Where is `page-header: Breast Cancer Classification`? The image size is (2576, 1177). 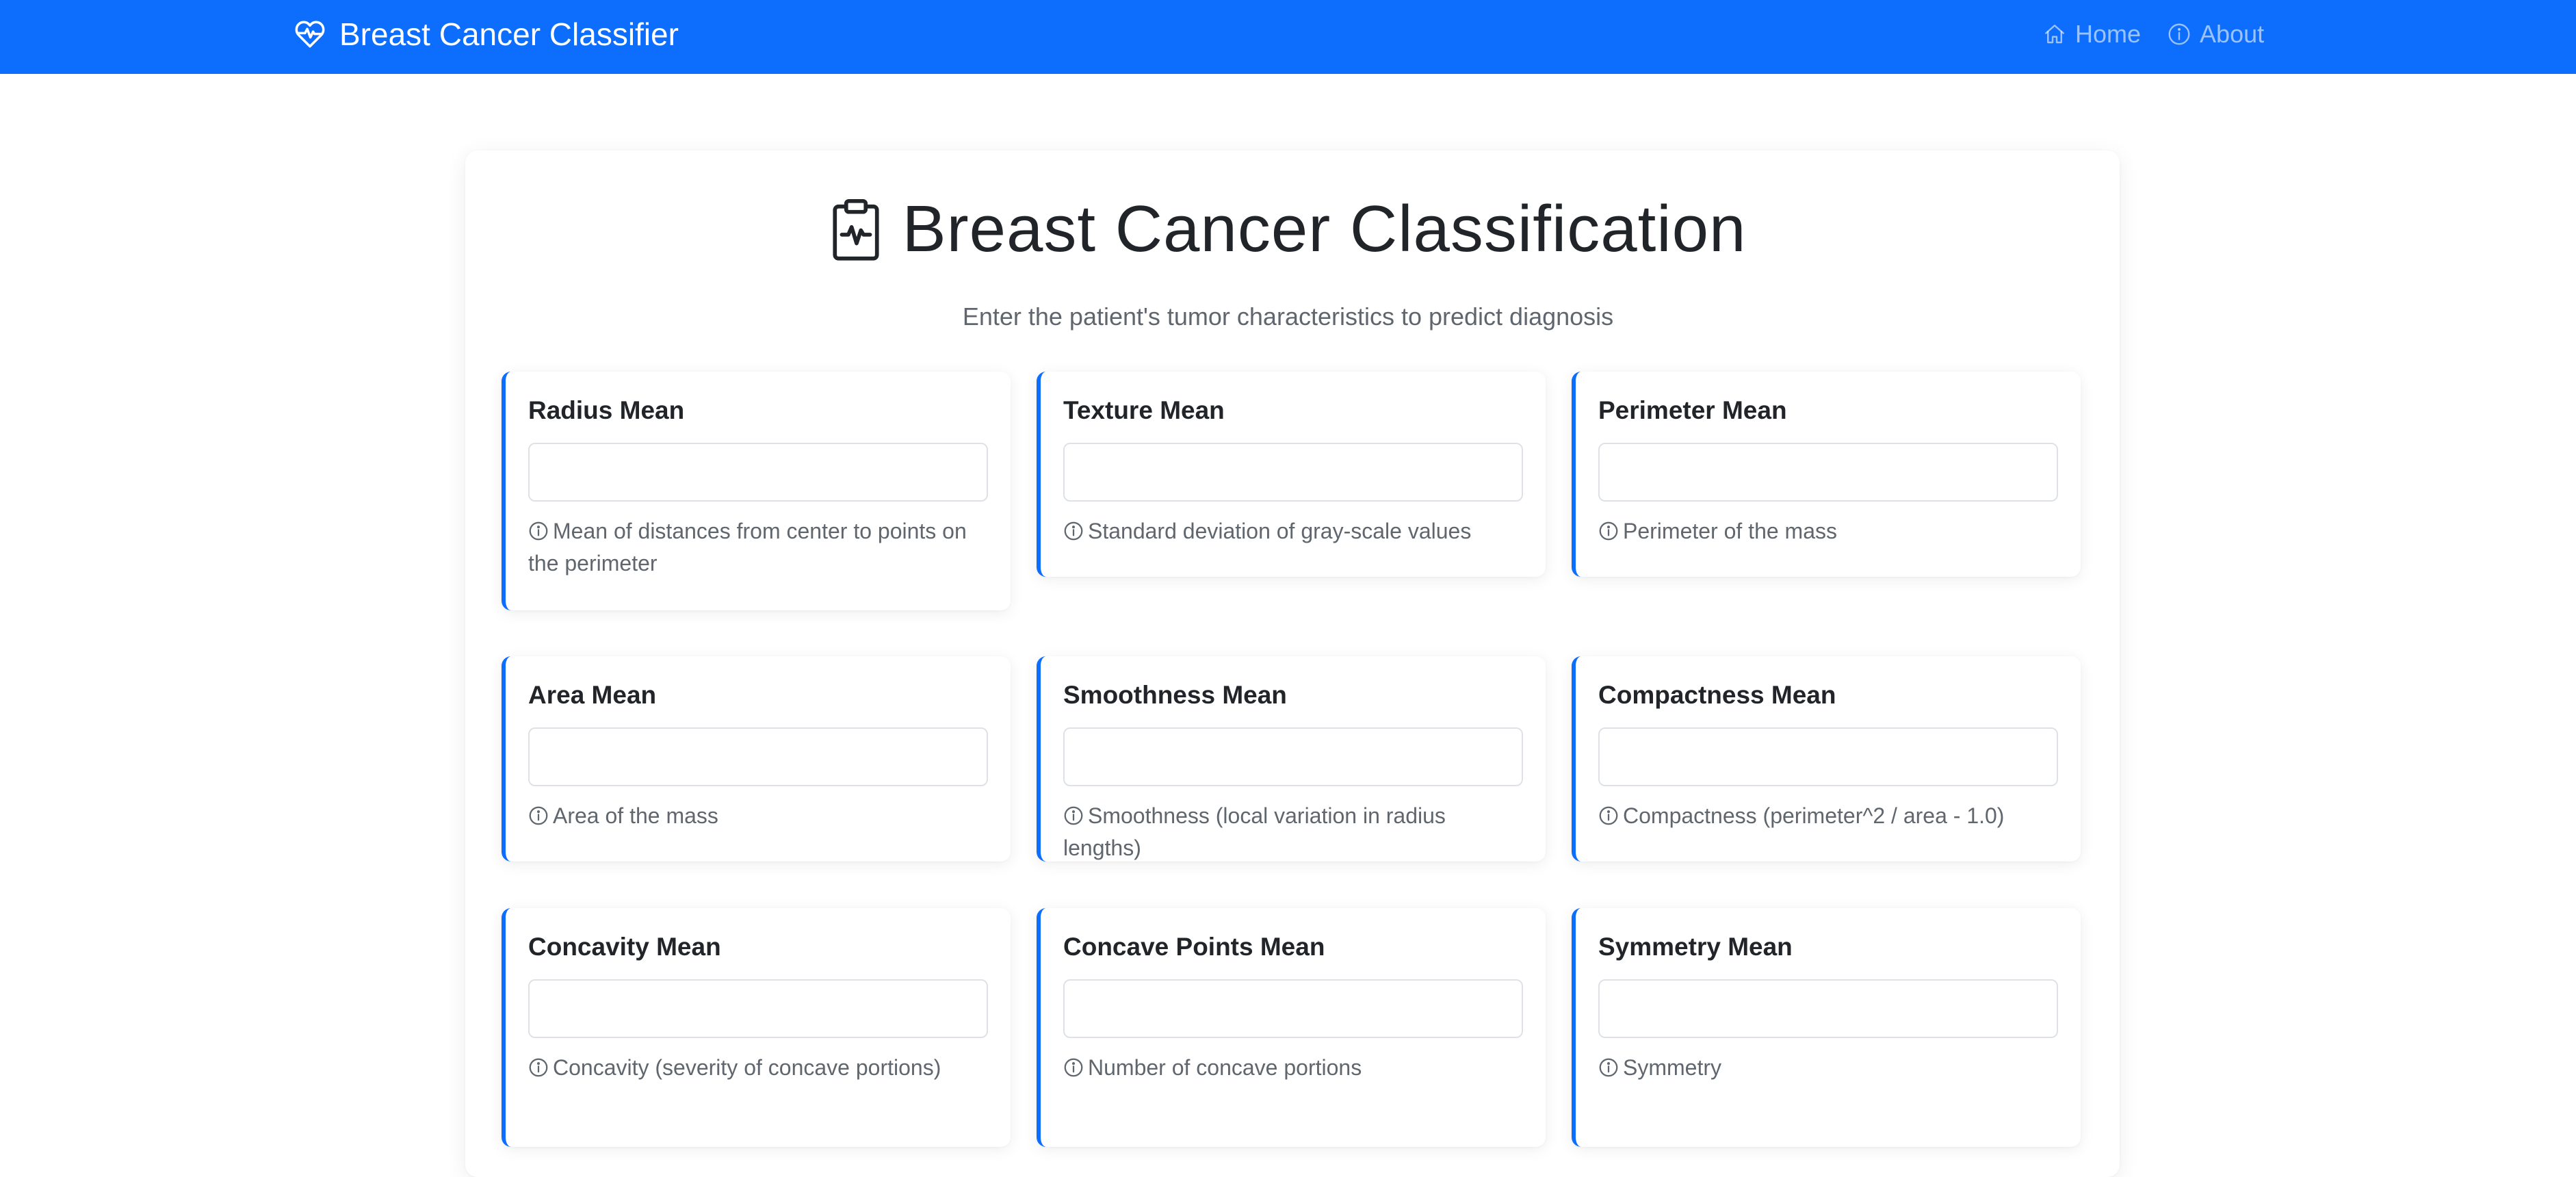
page-header: Breast Cancer Classification is located at coordinates (1288, 230).